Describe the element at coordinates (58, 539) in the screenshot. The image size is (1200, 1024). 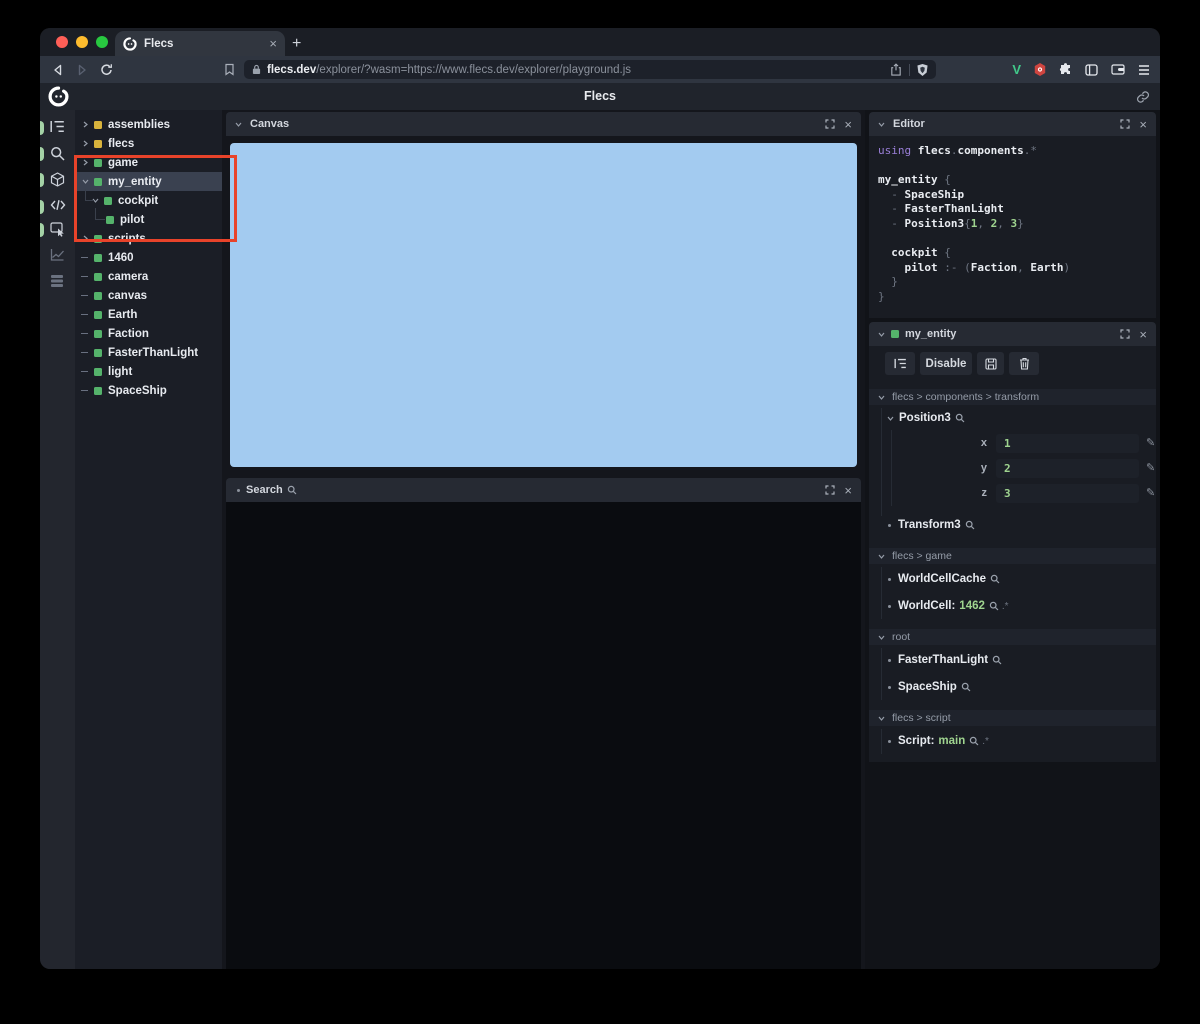
I see `left-icon-strip` at that location.